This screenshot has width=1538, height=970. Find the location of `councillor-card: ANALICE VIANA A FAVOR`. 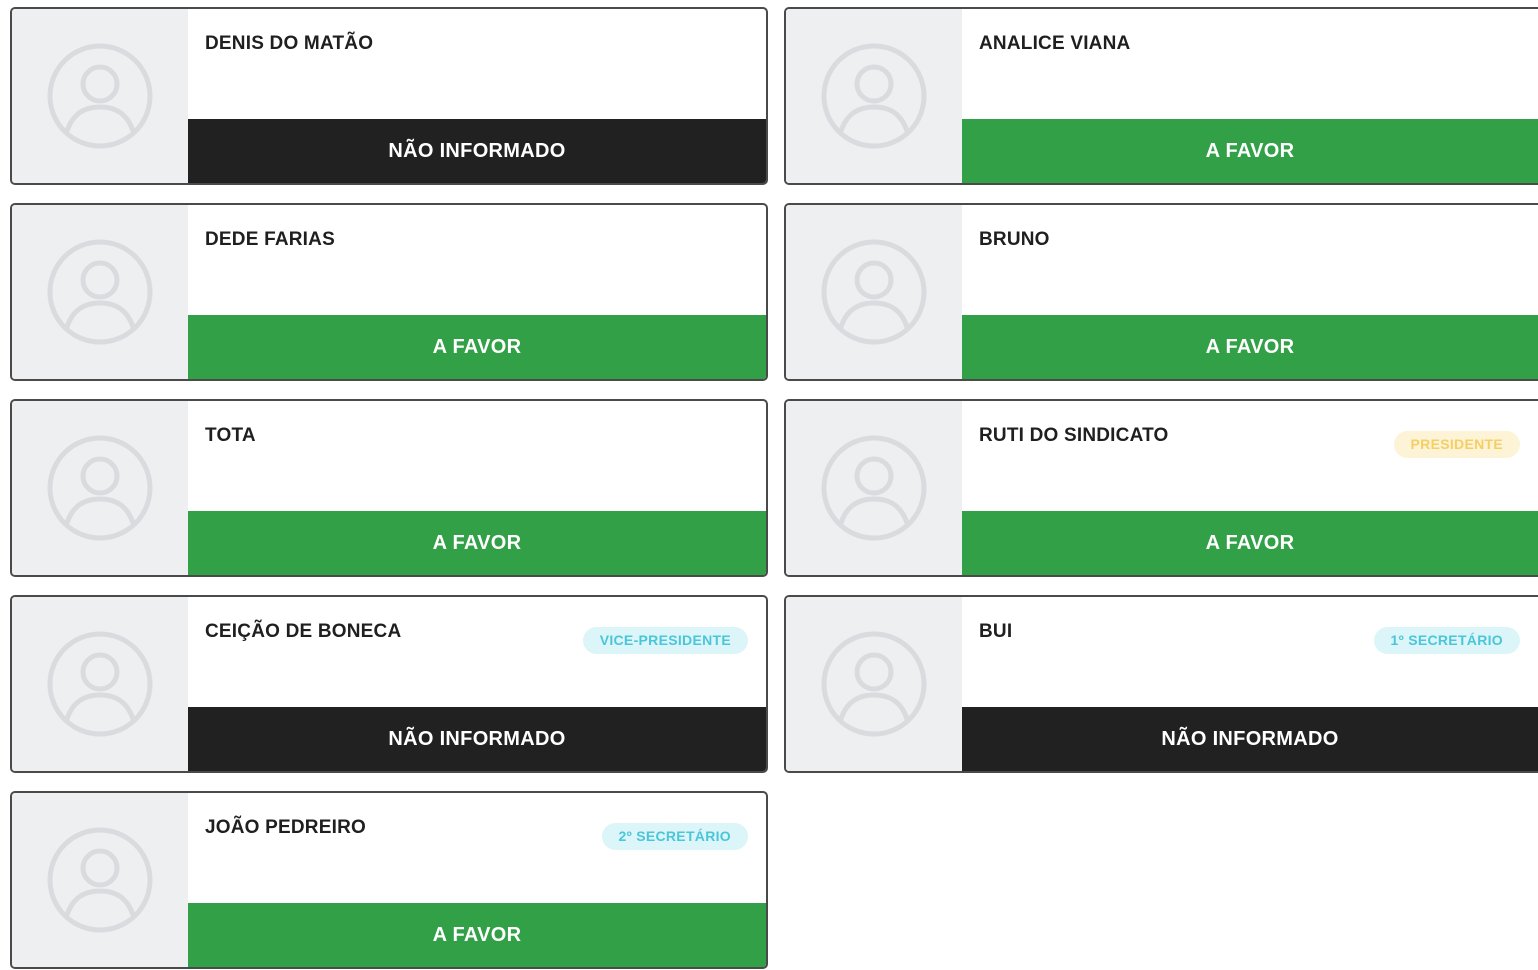

councillor-card: ANALICE VIANA A FAVOR is located at coordinates (1161, 96).